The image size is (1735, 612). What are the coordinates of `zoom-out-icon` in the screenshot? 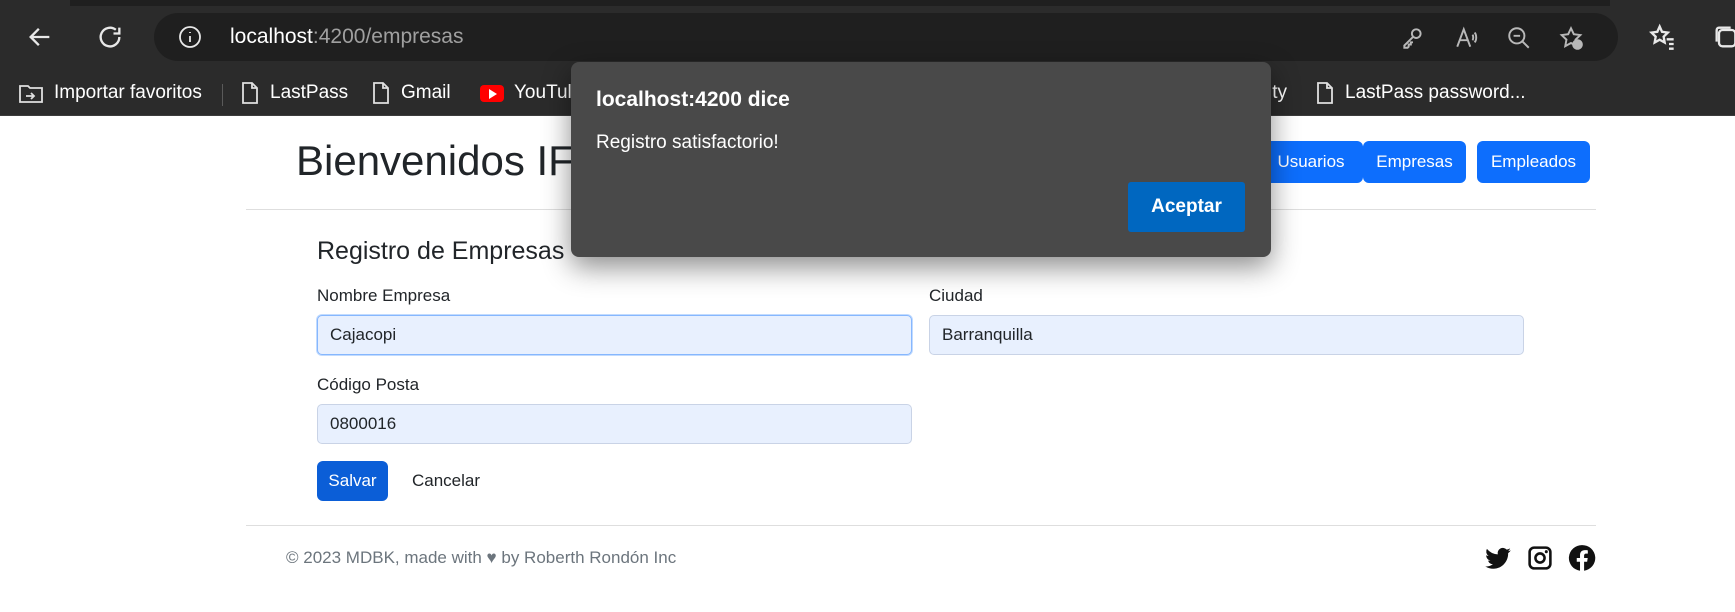 It's located at (1519, 38).